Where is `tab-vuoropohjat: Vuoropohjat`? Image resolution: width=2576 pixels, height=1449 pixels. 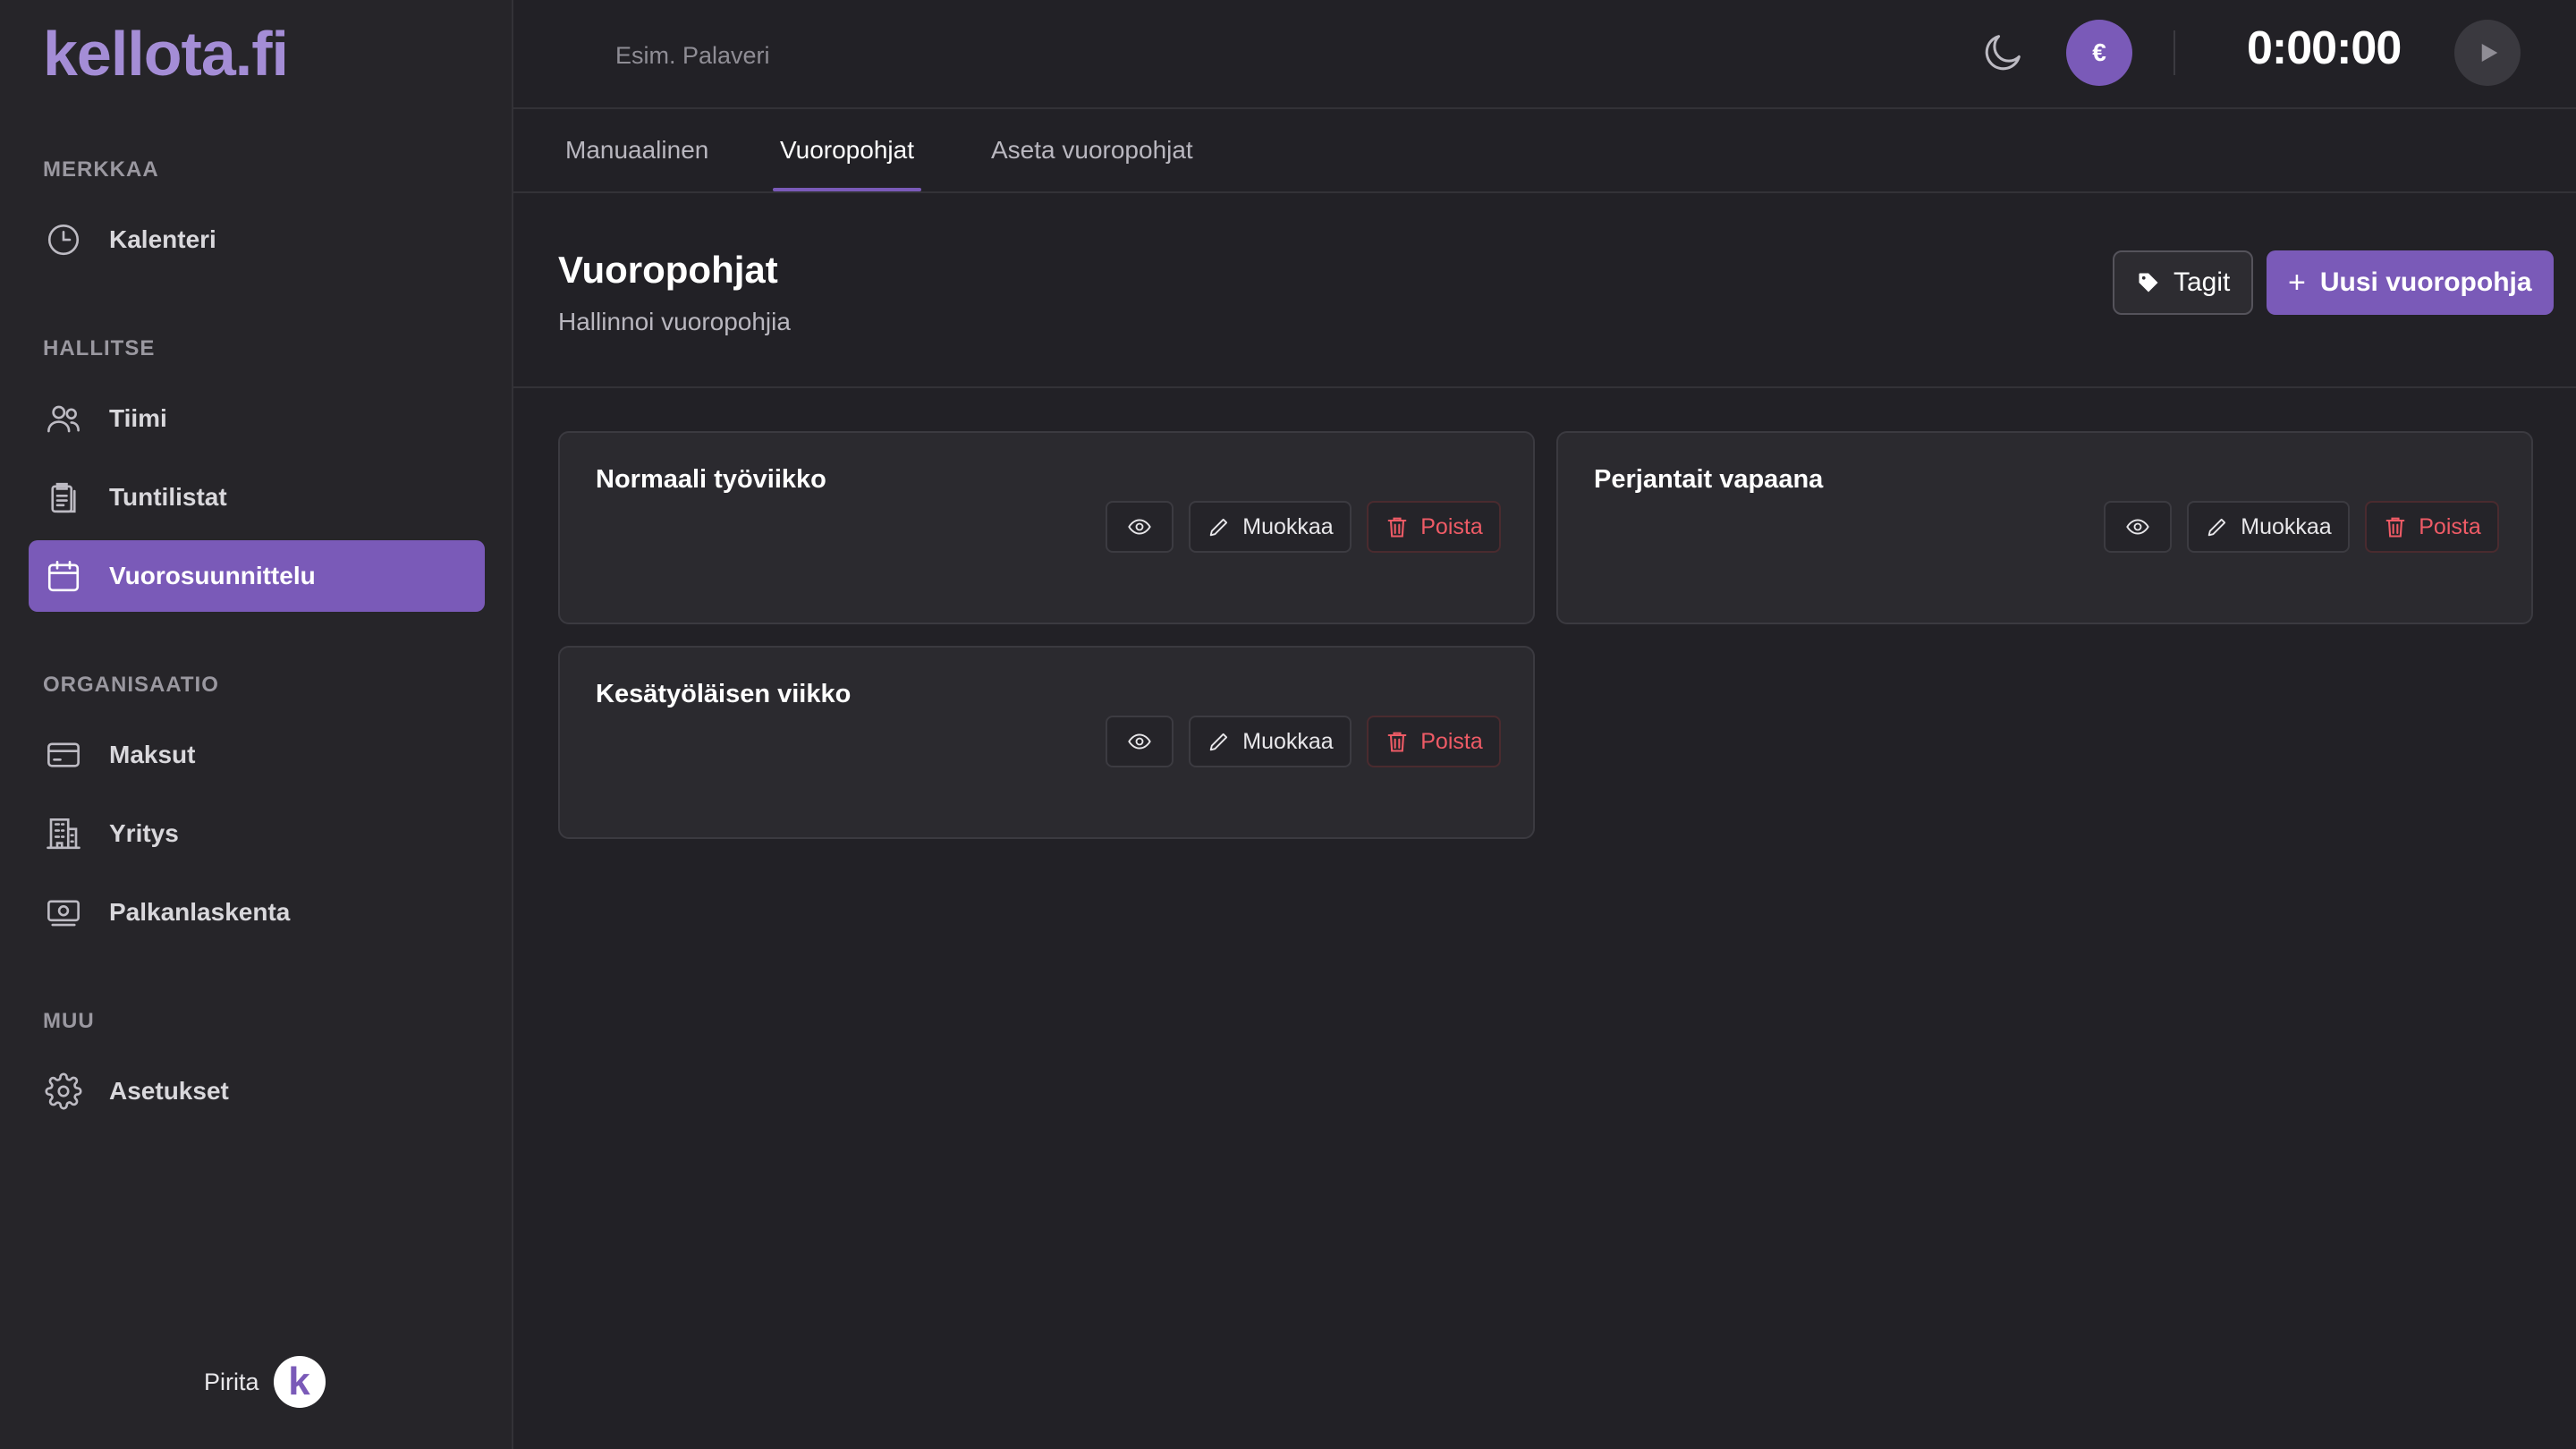 tab-vuoropohjat: Vuoropohjat is located at coordinates (847, 150).